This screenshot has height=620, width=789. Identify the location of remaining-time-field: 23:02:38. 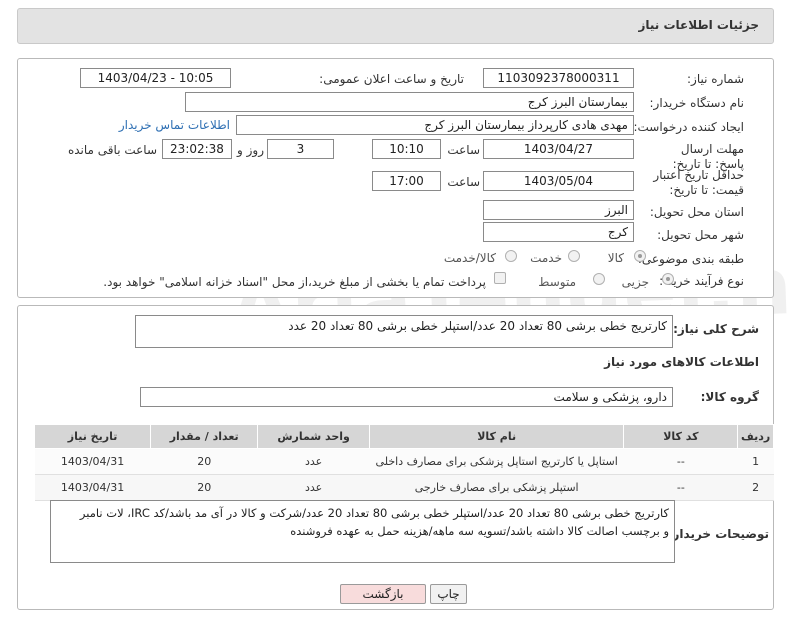
(197, 149).